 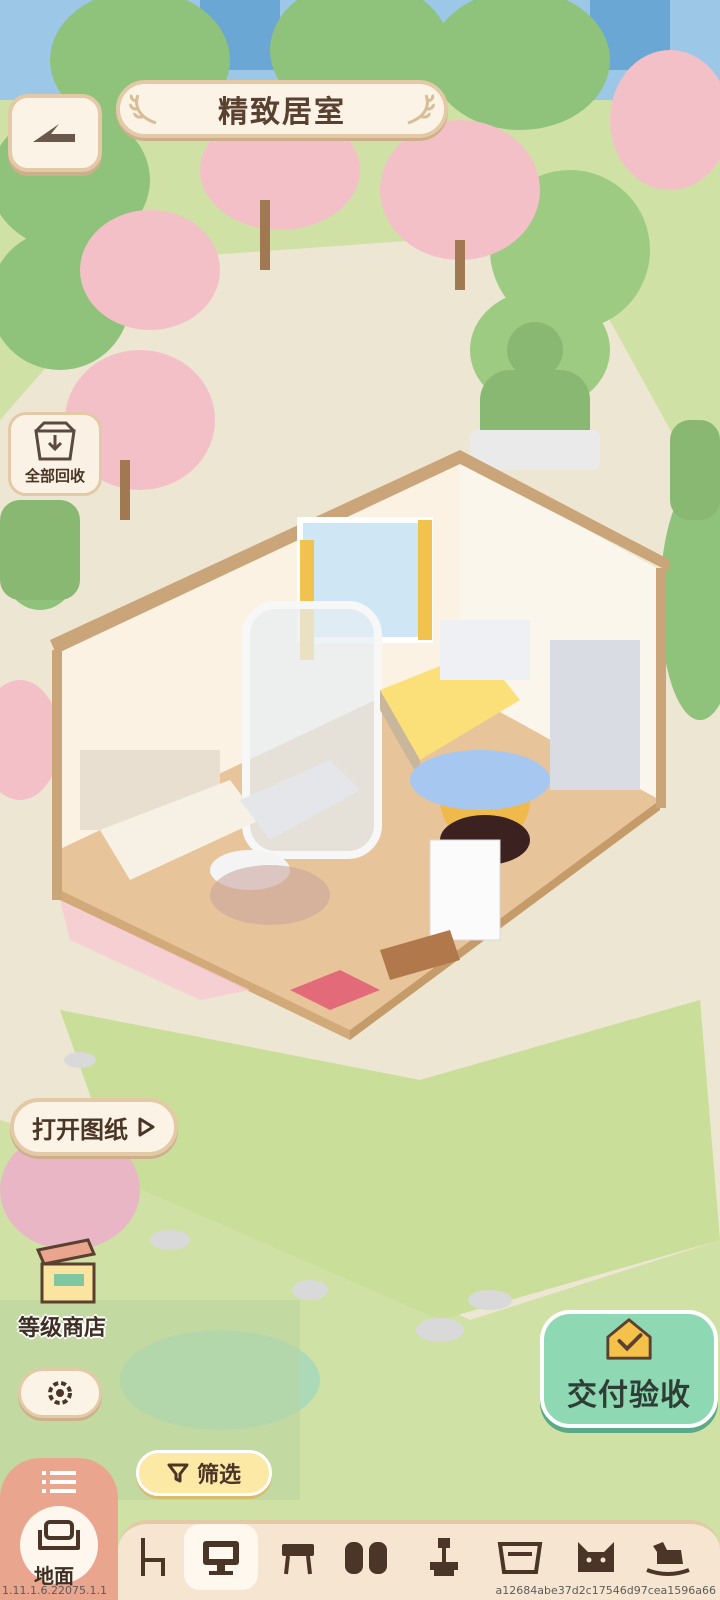 I want to click on box-recycle-icon, so click(x=55, y=441).